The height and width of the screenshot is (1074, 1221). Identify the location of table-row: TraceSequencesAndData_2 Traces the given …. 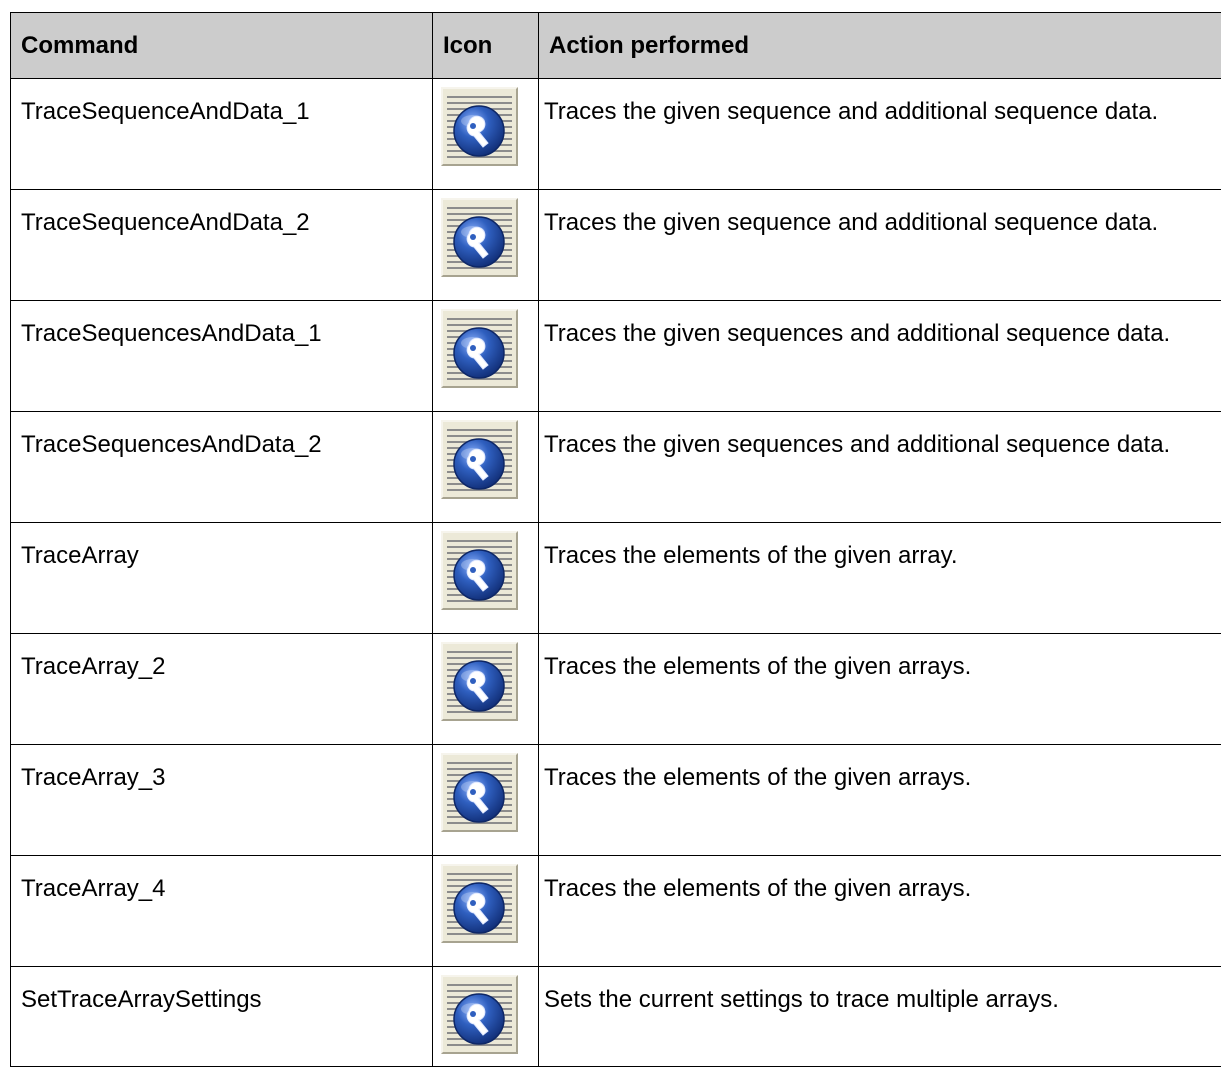
(615, 467).